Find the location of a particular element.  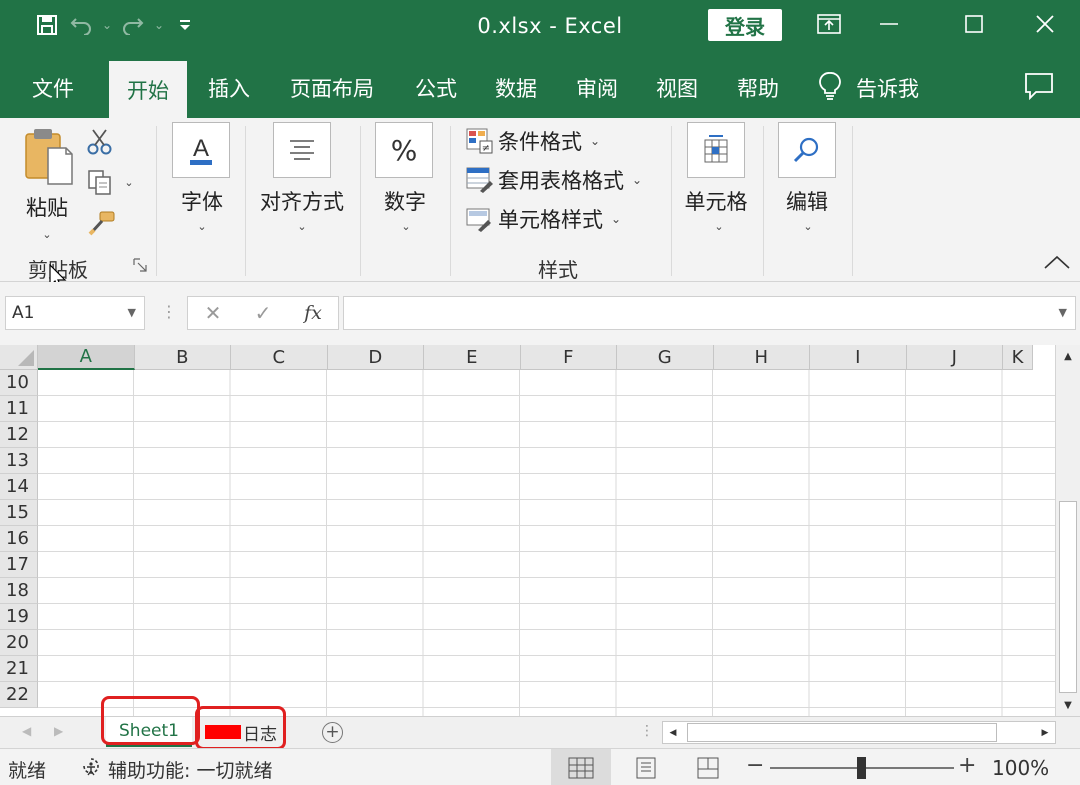

copy-dropdown-icon: ⌄ is located at coordinates (129, 182).